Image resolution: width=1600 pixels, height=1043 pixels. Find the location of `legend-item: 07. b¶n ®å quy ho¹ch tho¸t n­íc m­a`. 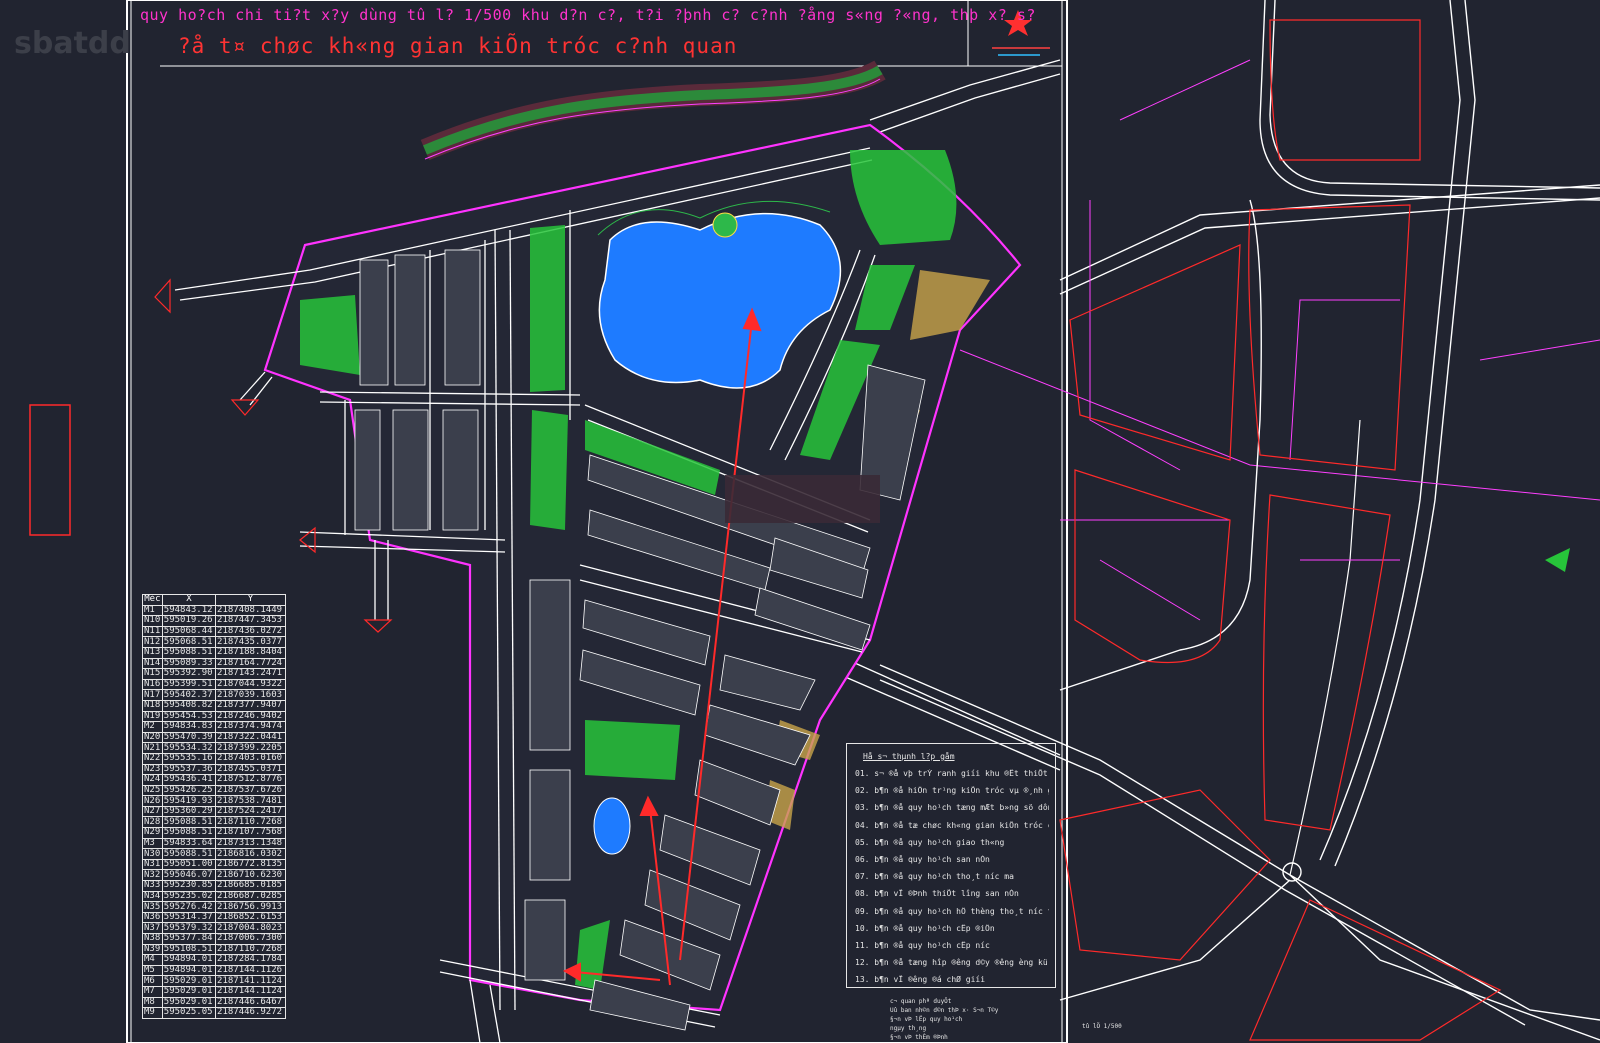

legend-item: 07. b¶n ®å quy ho¹ch tho¸t n­íc m­a is located at coordinates (934, 877).